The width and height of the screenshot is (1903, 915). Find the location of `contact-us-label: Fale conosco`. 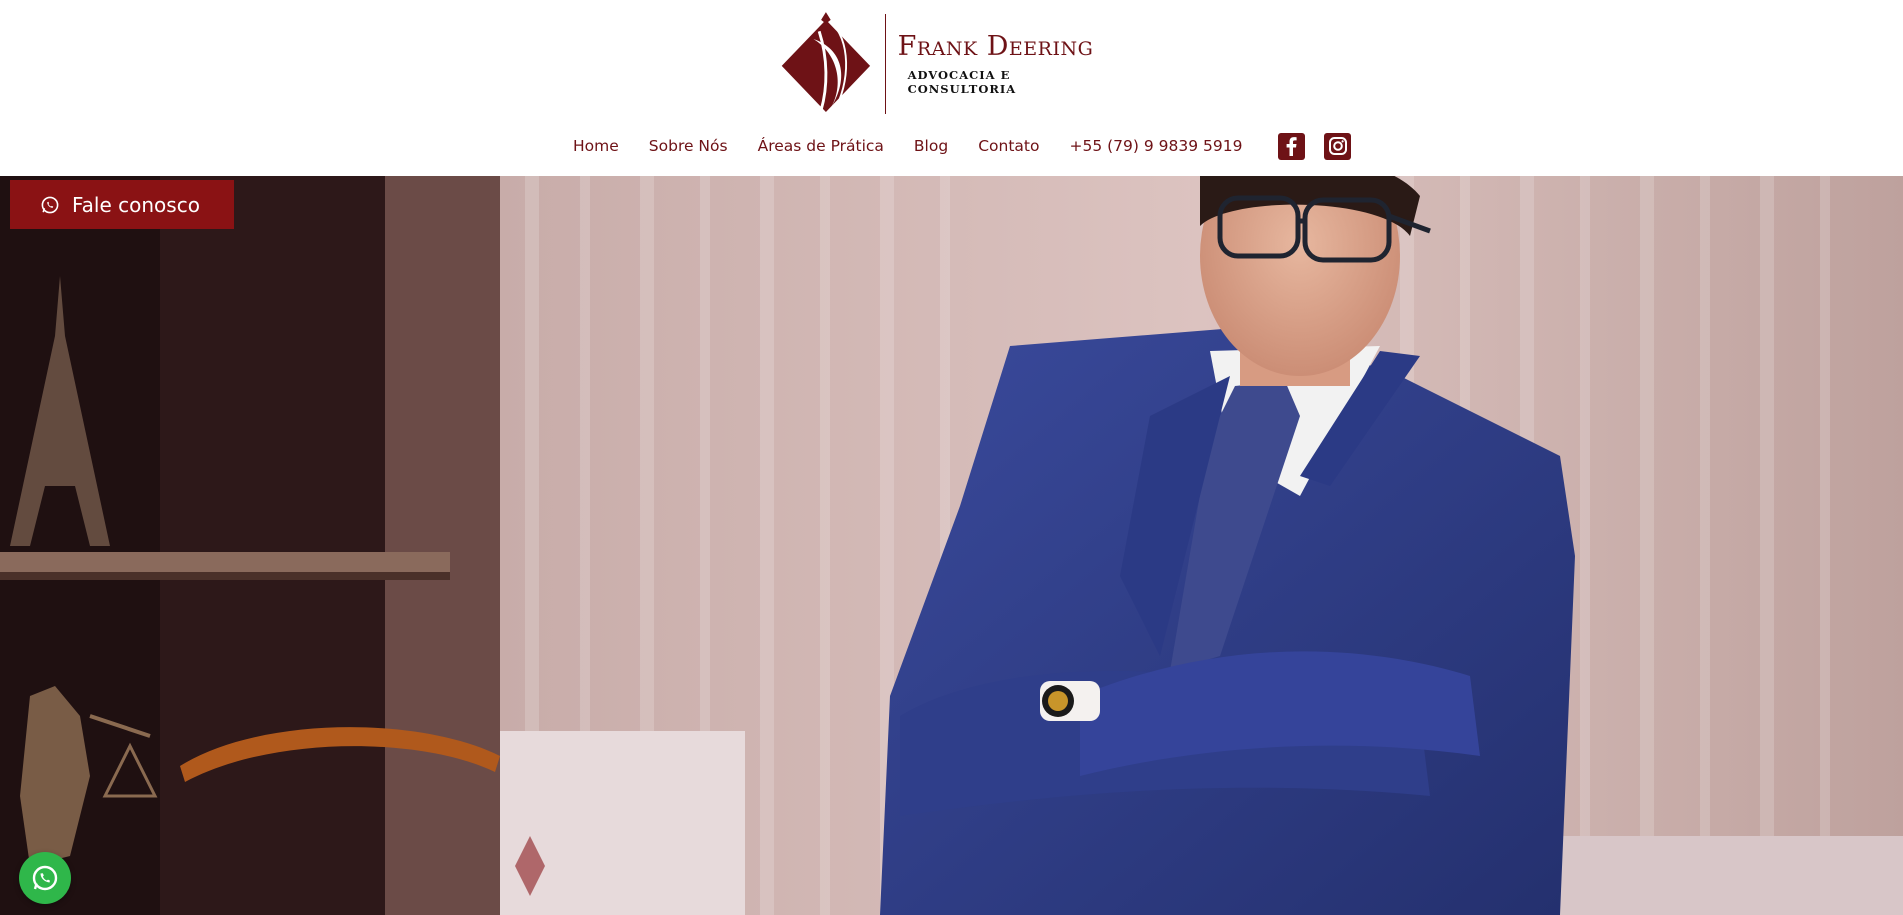

contact-us-label: Fale conosco is located at coordinates (136, 204).